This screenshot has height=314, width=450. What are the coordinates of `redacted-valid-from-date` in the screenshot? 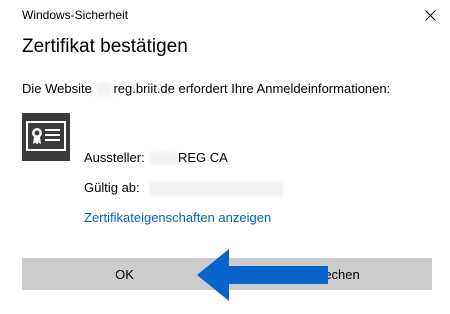 It's located at (216, 188).